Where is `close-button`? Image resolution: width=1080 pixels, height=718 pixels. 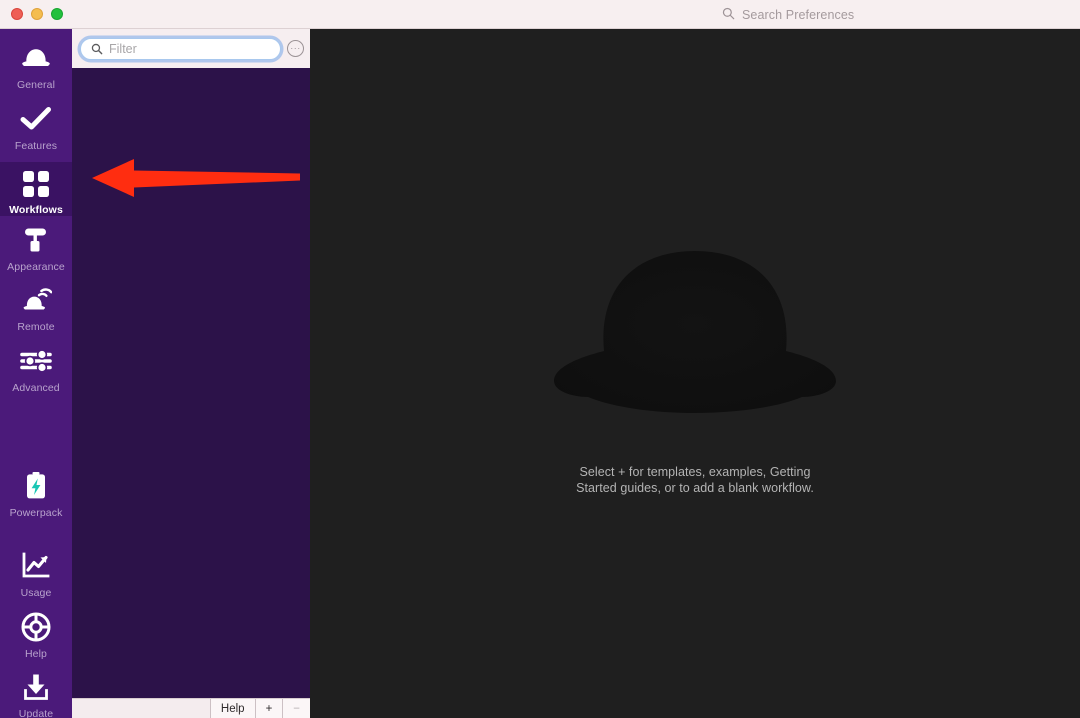
close-button is located at coordinates (17, 14).